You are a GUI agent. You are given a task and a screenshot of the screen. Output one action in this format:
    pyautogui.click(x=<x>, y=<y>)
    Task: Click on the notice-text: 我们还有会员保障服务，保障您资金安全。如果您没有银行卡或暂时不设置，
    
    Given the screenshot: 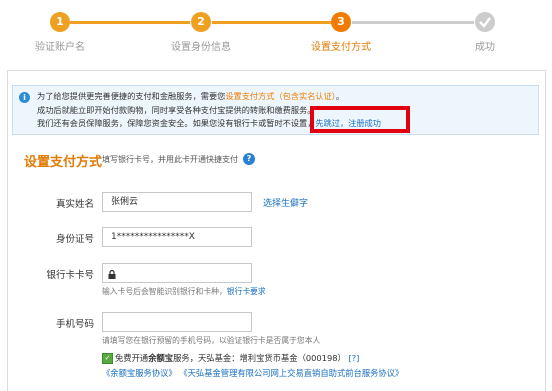 What is the action you would take?
    pyautogui.click(x=176, y=123)
    